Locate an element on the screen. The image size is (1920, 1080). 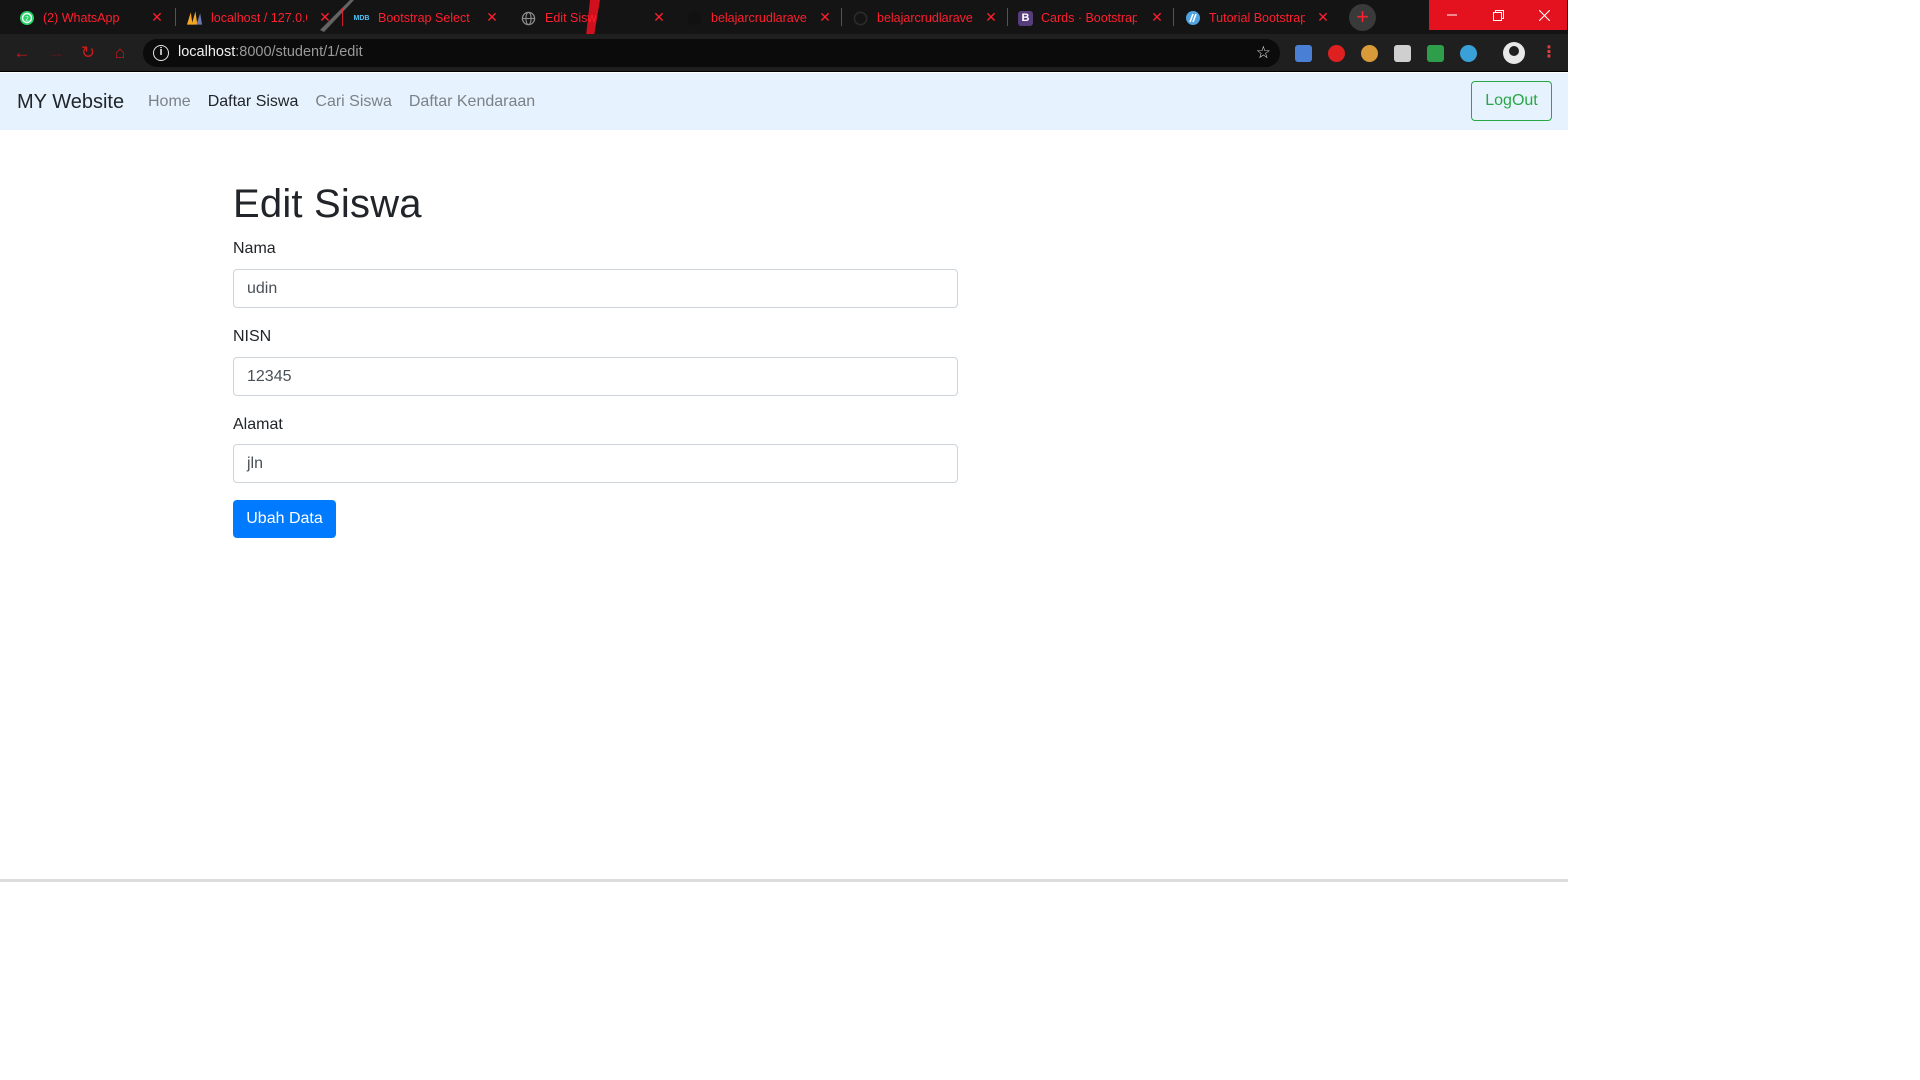
whatsapp-icon: 2 is located at coordinates (26, 18).